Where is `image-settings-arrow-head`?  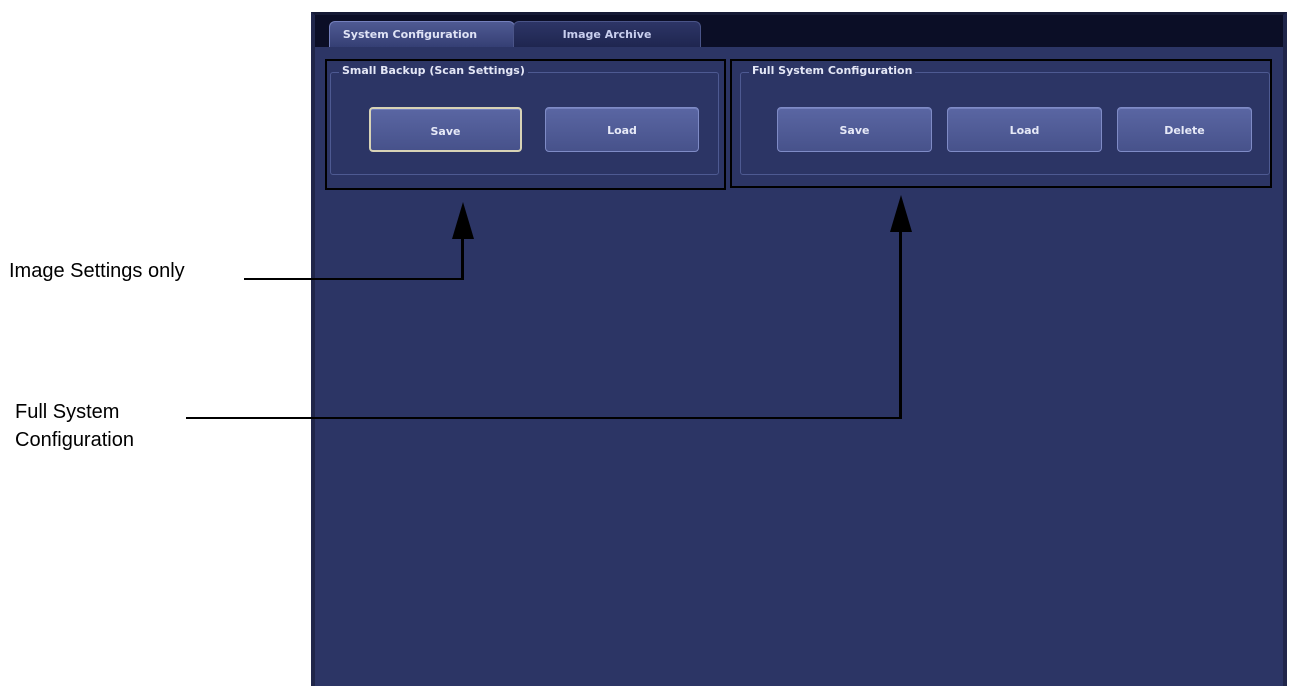 image-settings-arrow-head is located at coordinates (463, 220).